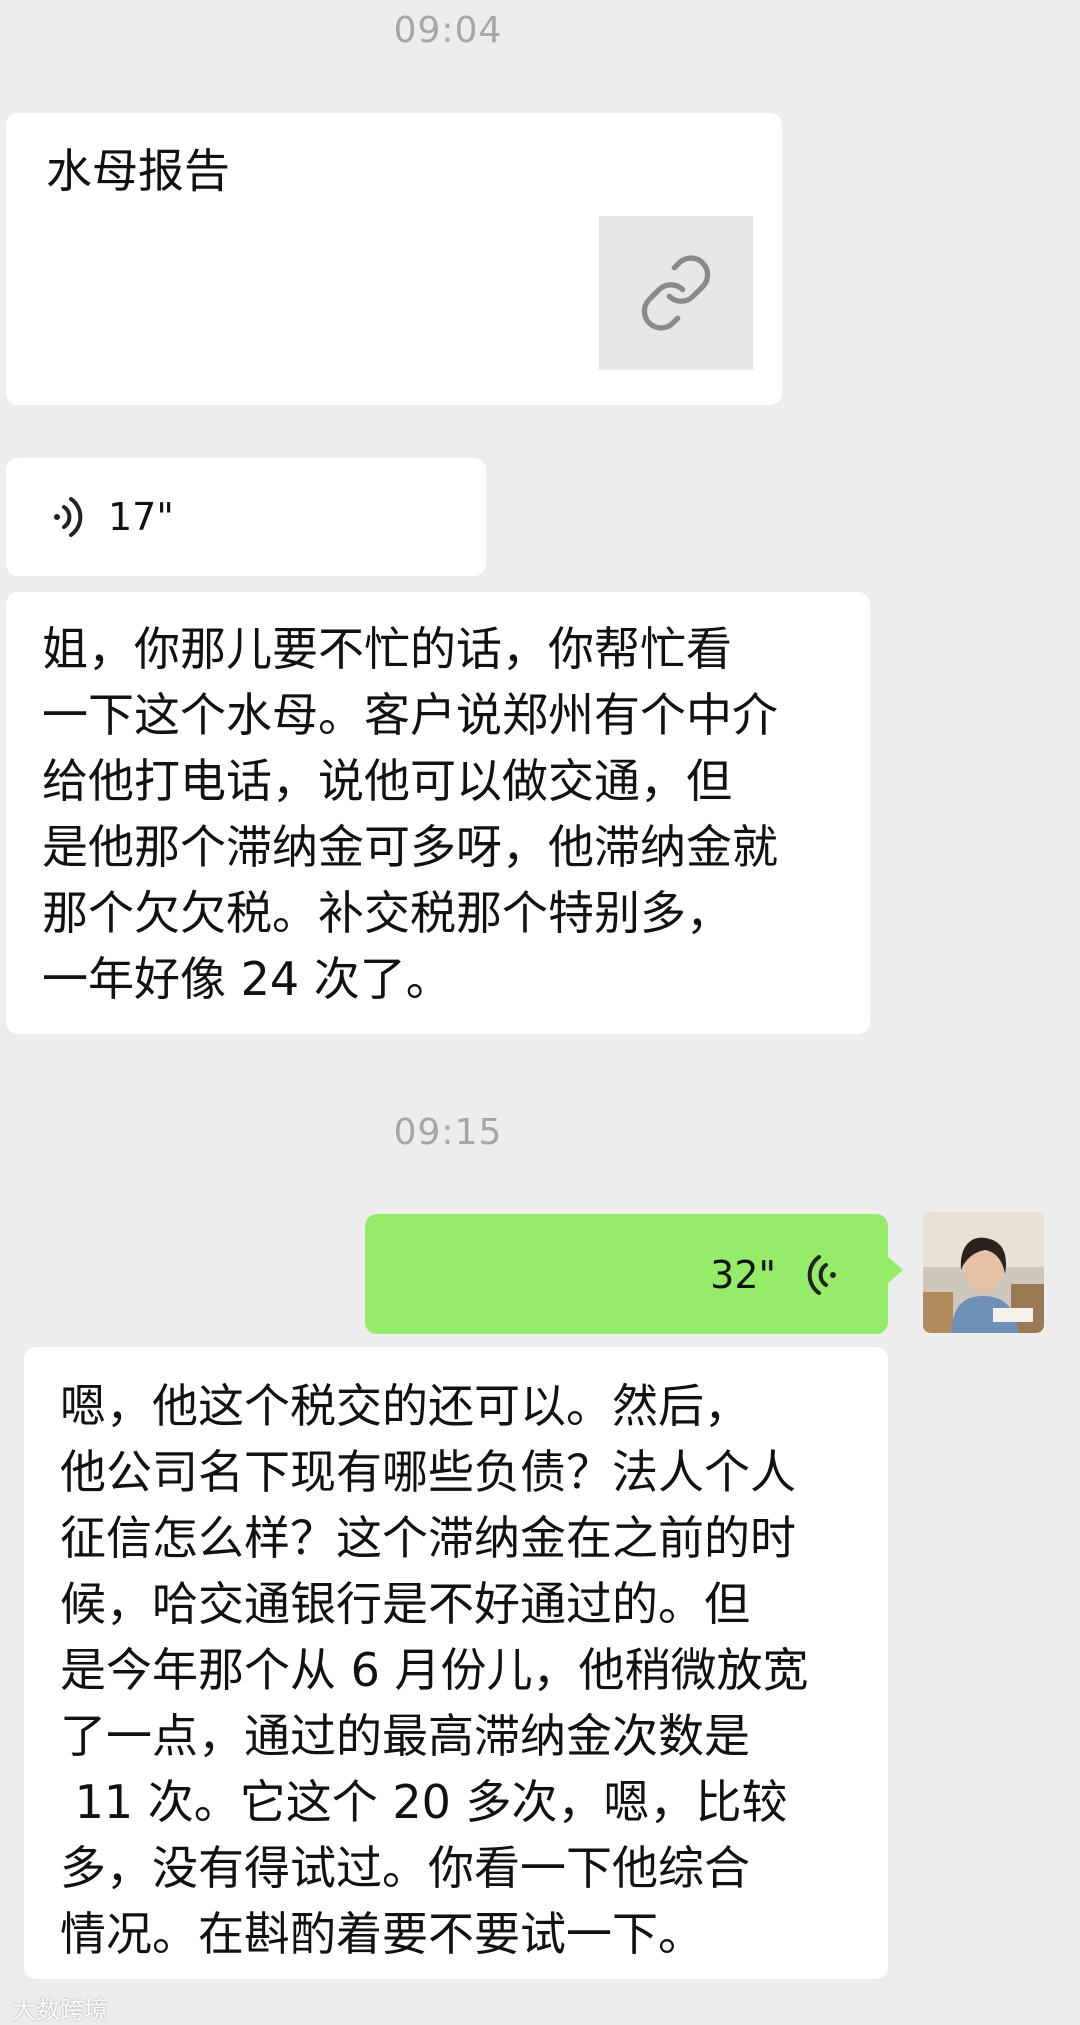  Describe the element at coordinates (626, 1274) in the screenshot. I see `voice-message-outgoing: 32"` at that location.